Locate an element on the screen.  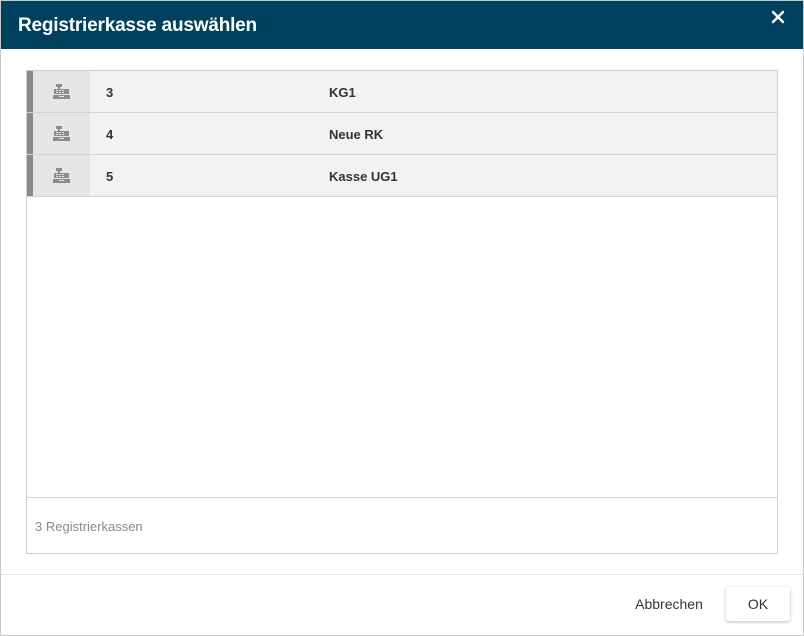
register-row: 4 Neue RK is located at coordinates (402, 134).